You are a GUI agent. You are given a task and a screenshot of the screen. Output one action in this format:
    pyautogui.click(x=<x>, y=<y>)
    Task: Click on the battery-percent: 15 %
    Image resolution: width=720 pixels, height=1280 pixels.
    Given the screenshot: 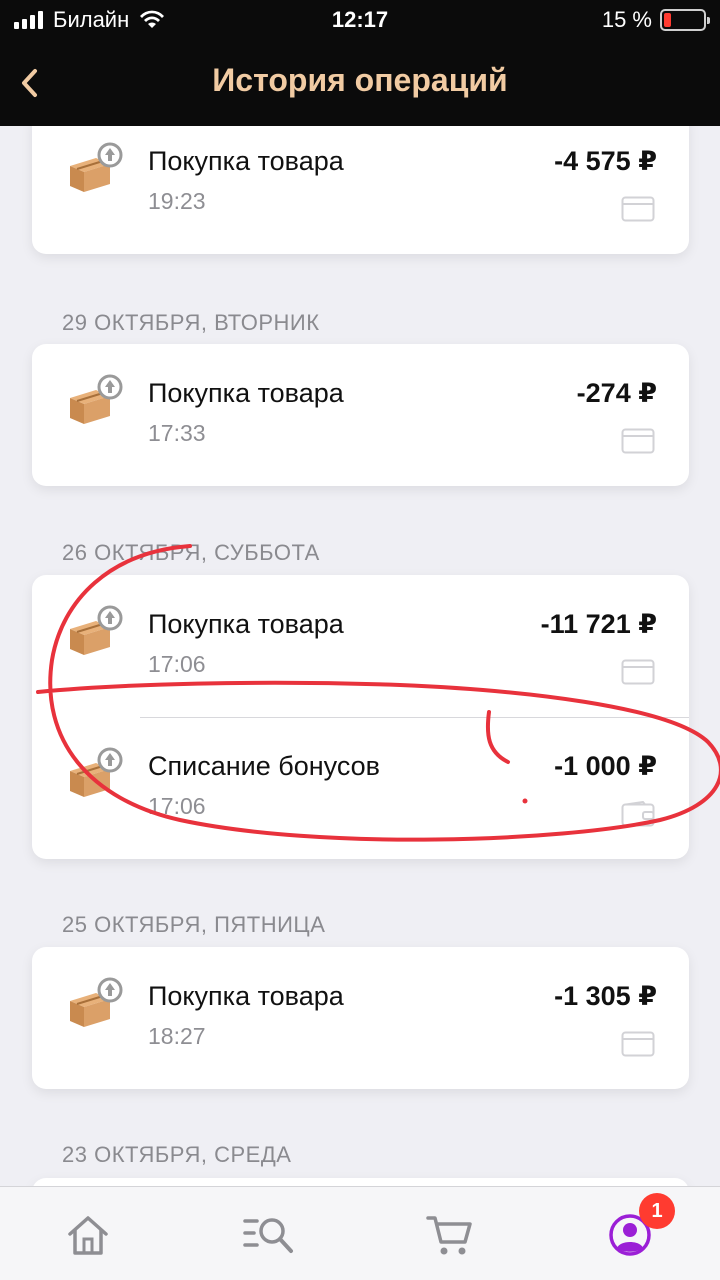 What is the action you would take?
    pyautogui.click(x=626, y=19)
    